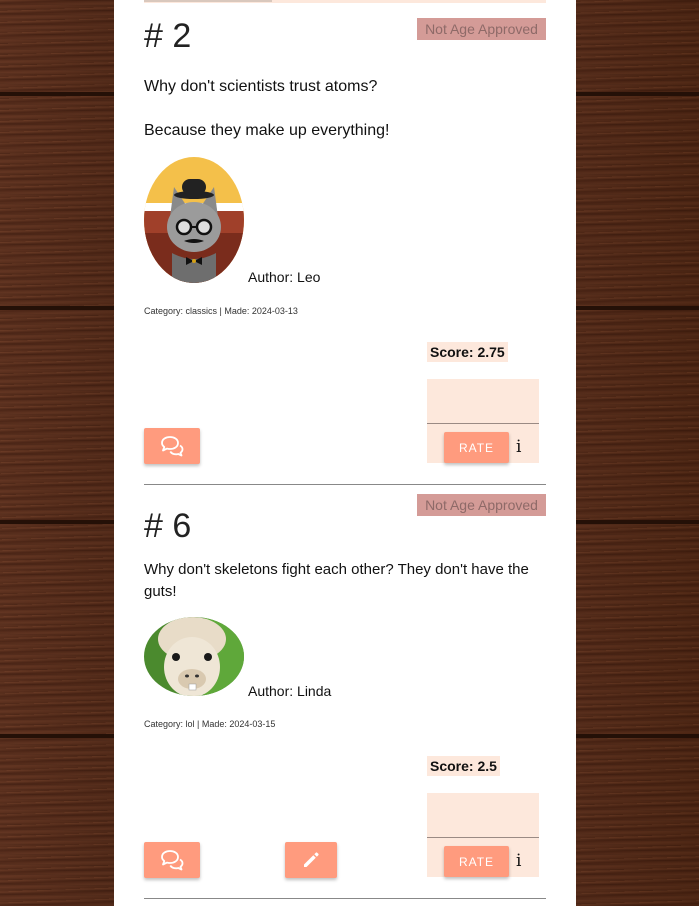  I want to click on info-icon: i, so click(518, 861).